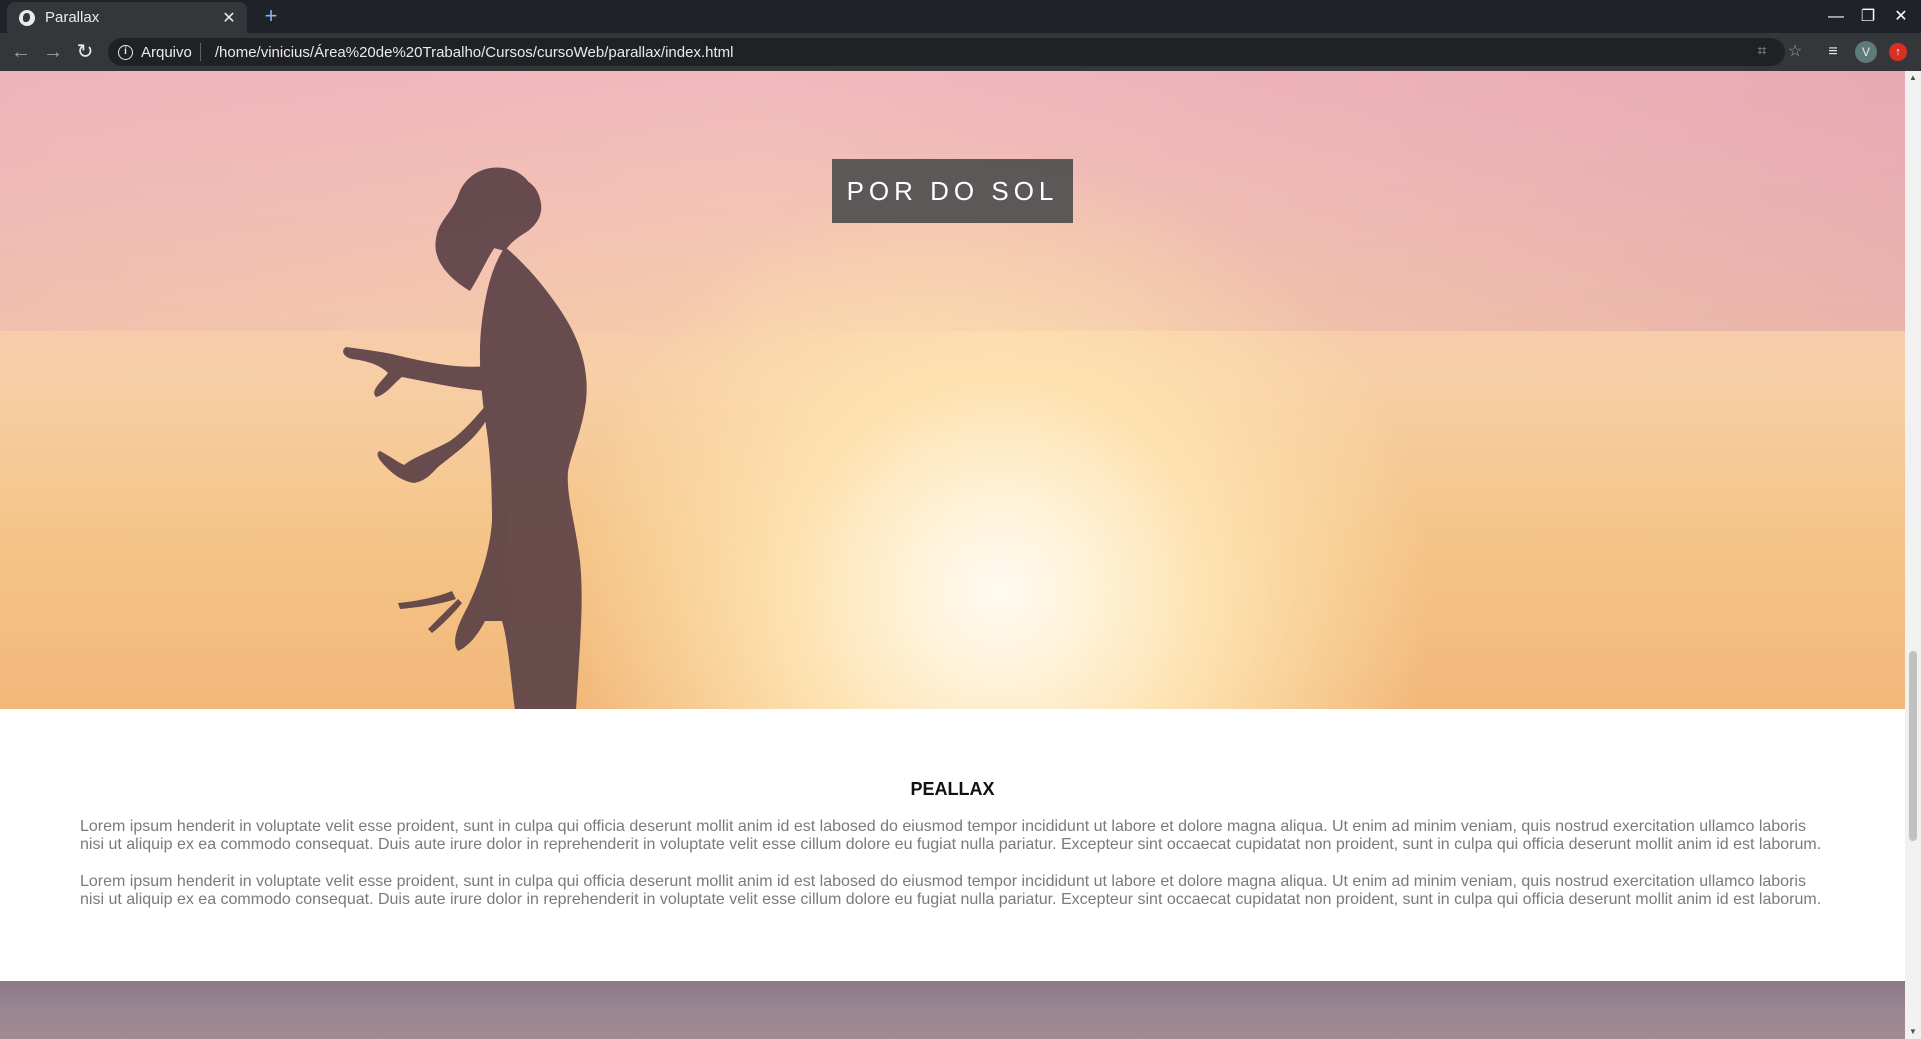 Image resolution: width=1921 pixels, height=1039 pixels. Describe the element at coordinates (127, 17) in the screenshot. I see `tab-parallax: Parallax ✕` at that location.